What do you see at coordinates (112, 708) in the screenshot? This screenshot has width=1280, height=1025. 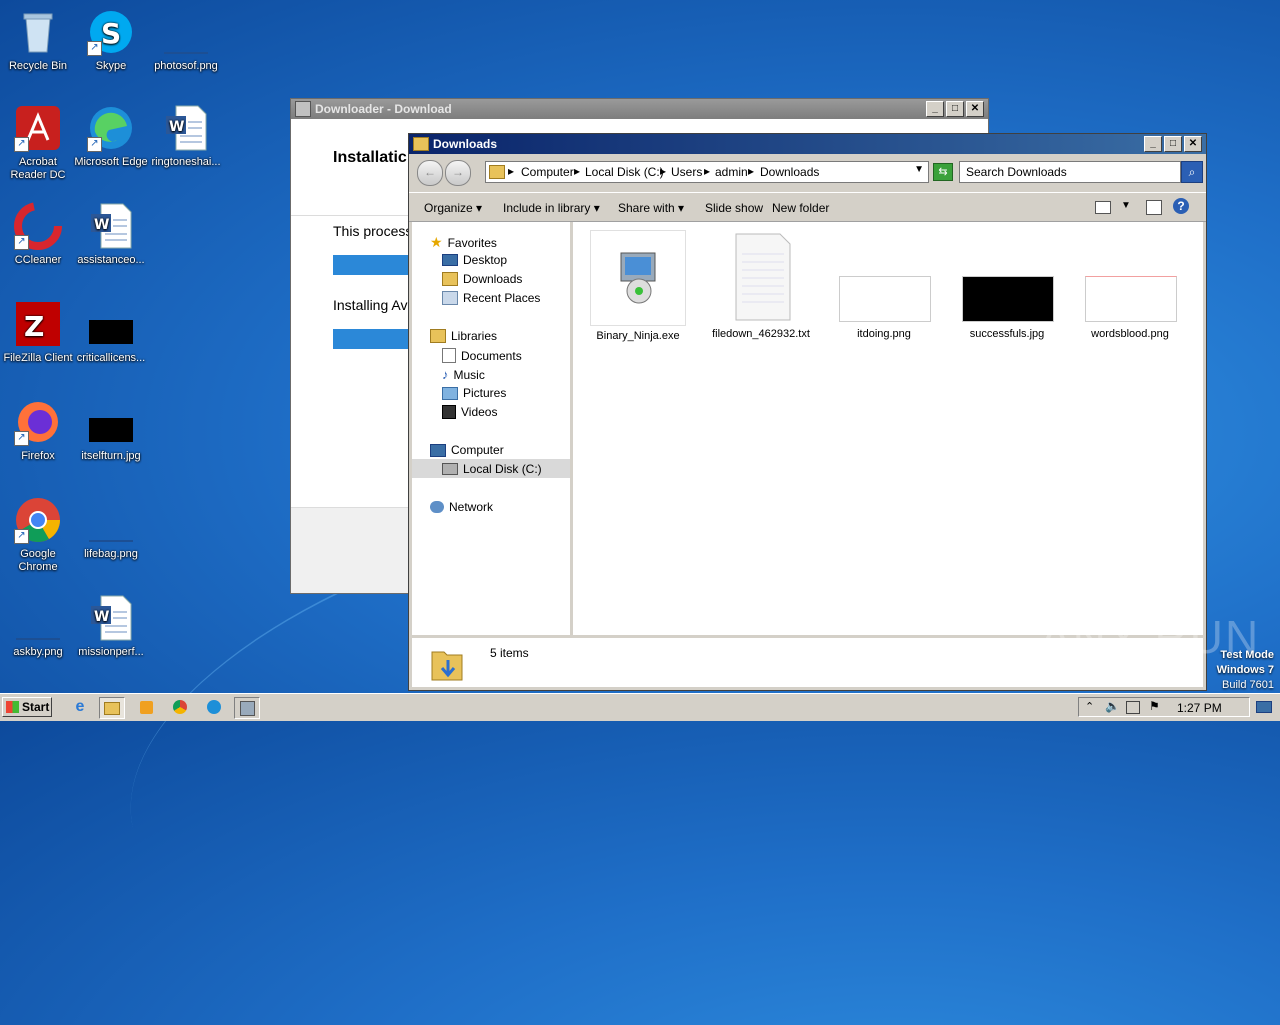 I see `explorer-taskbar-icon` at bounding box center [112, 708].